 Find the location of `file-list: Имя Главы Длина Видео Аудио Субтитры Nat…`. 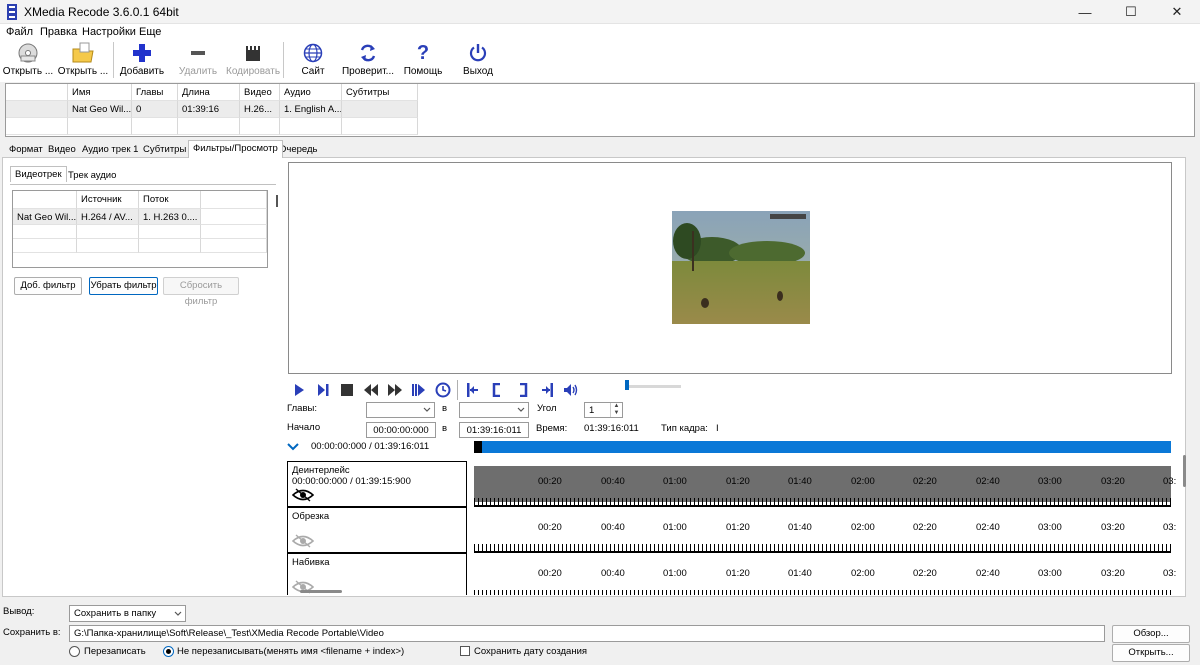

file-list: Имя Главы Длина Видео Аудио Субтитры Nat… is located at coordinates (600, 110).